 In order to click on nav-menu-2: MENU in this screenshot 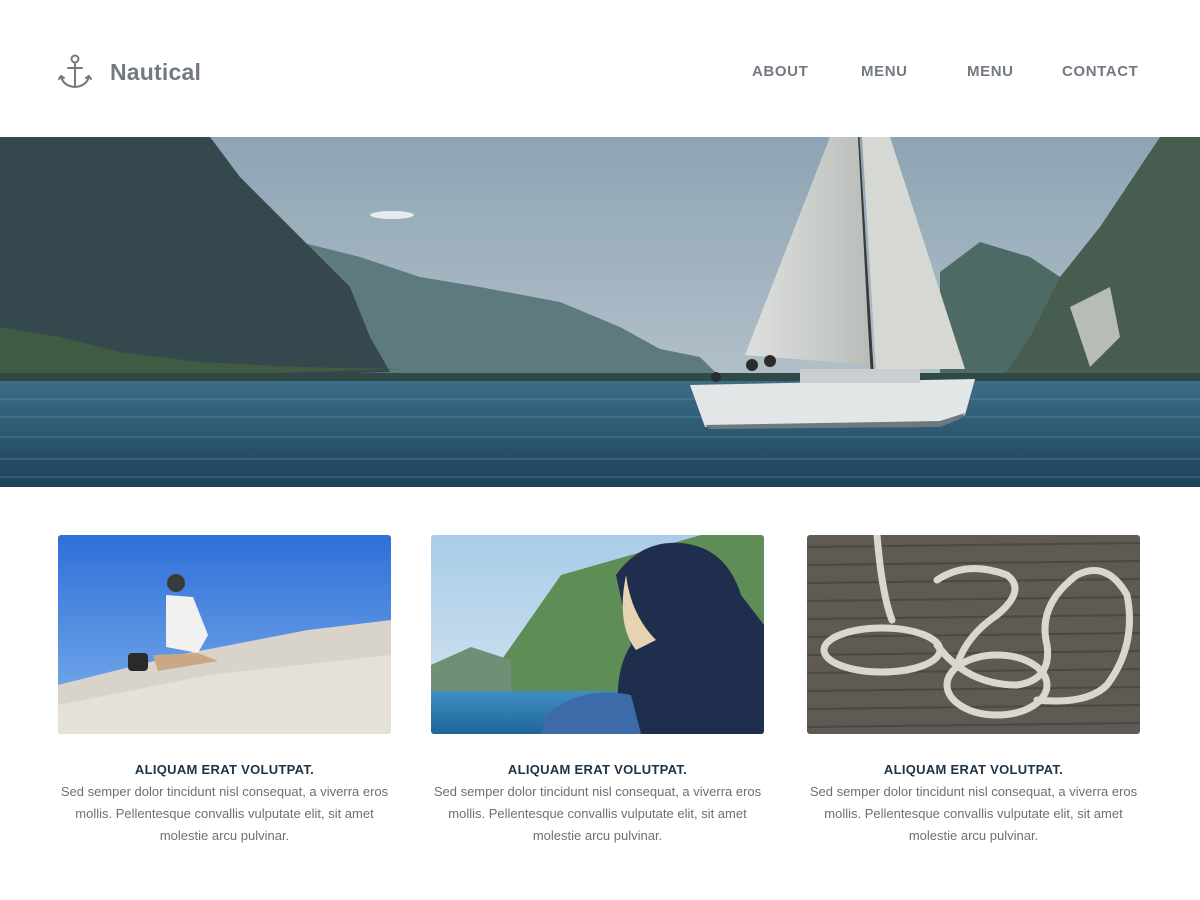, I will do `click(990, 71)`.